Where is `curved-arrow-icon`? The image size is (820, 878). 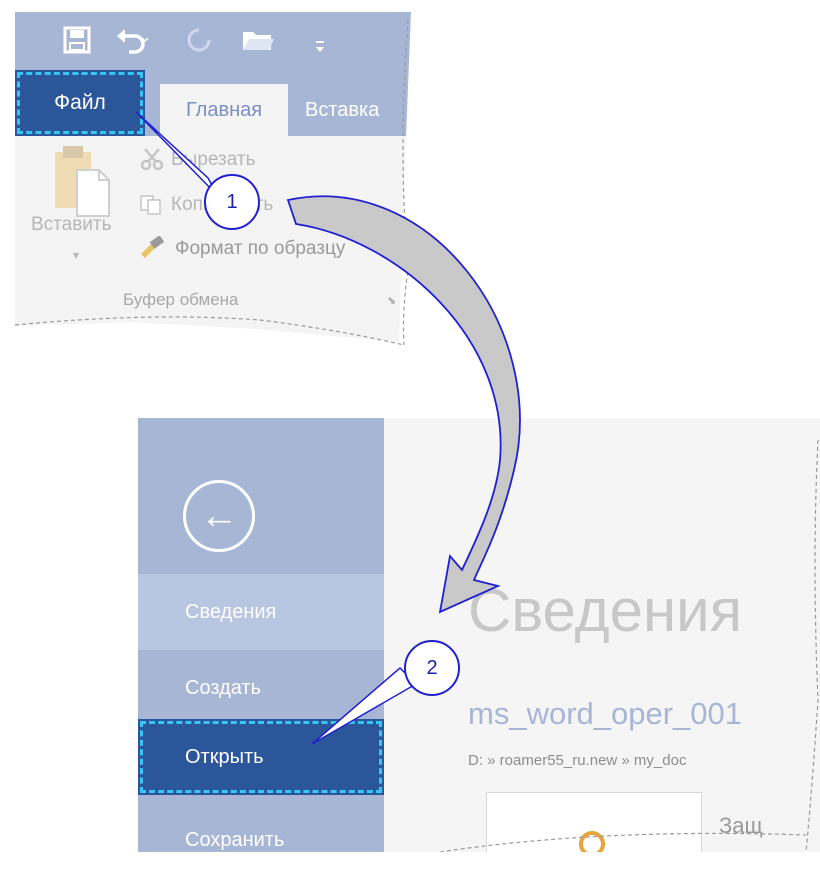
curved-arrow-icon is located at coordinates (403, 404).